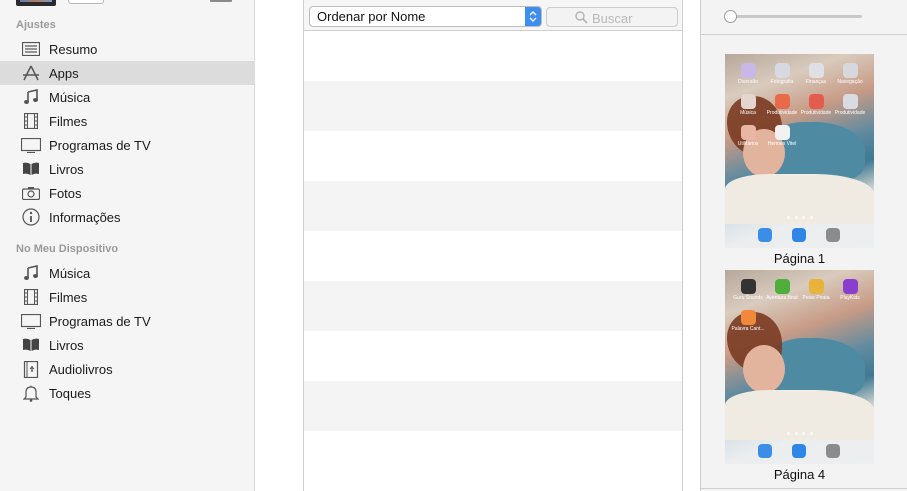 The height and width of the screenshot is (491, 907). Describe the element at coordinates (800, 217) in the screenshot. I see `page-dots` at that location.